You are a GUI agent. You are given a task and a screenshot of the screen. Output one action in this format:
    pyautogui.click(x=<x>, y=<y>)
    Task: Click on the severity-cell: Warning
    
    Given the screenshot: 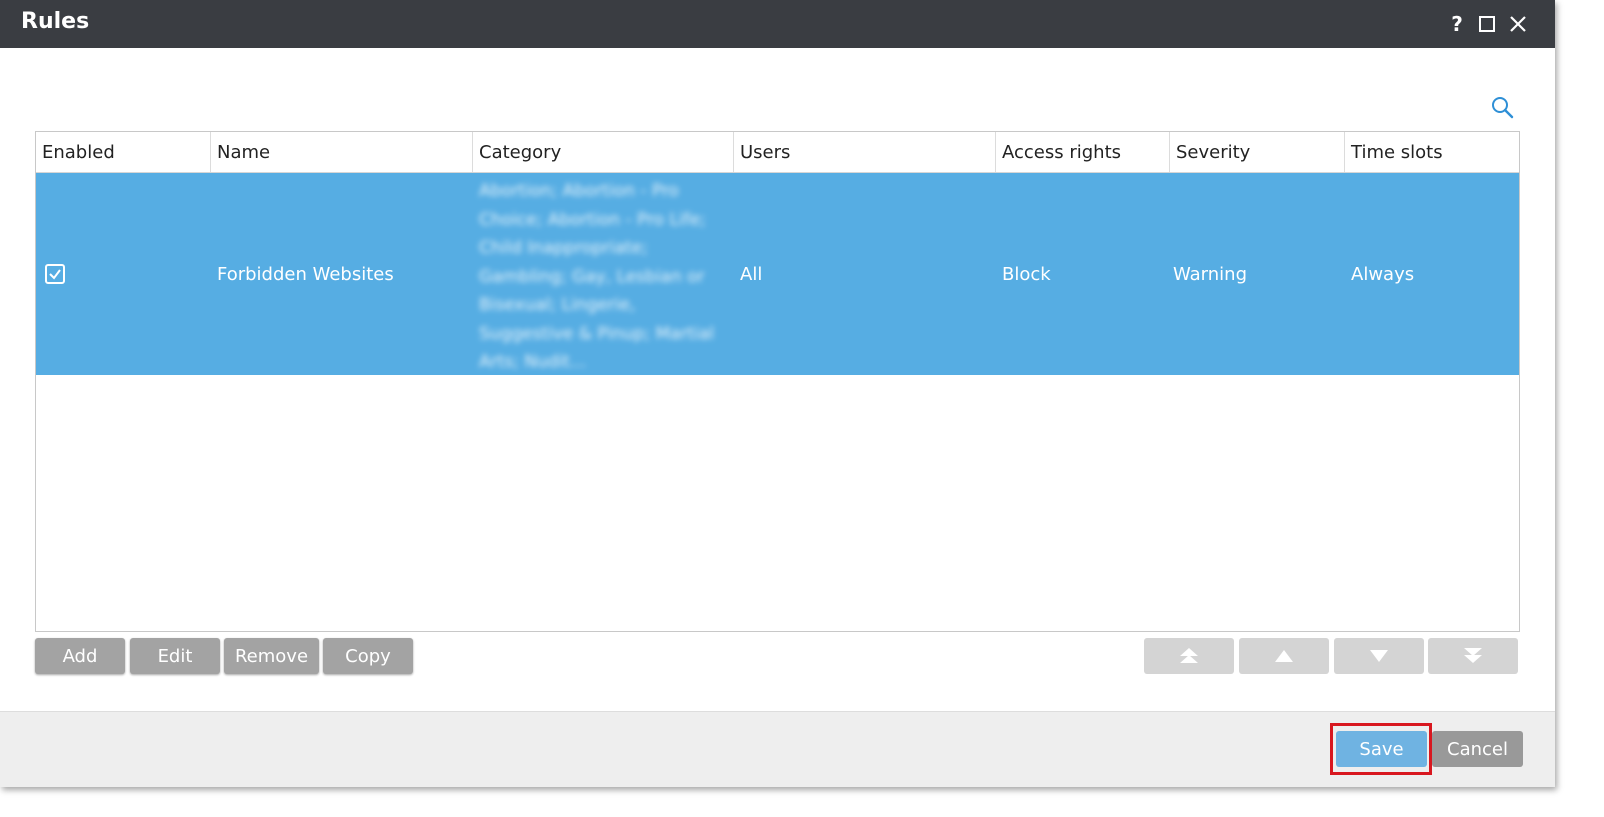 What is the action you would take?
    pyautogui.click(x=1210, y=274)
    